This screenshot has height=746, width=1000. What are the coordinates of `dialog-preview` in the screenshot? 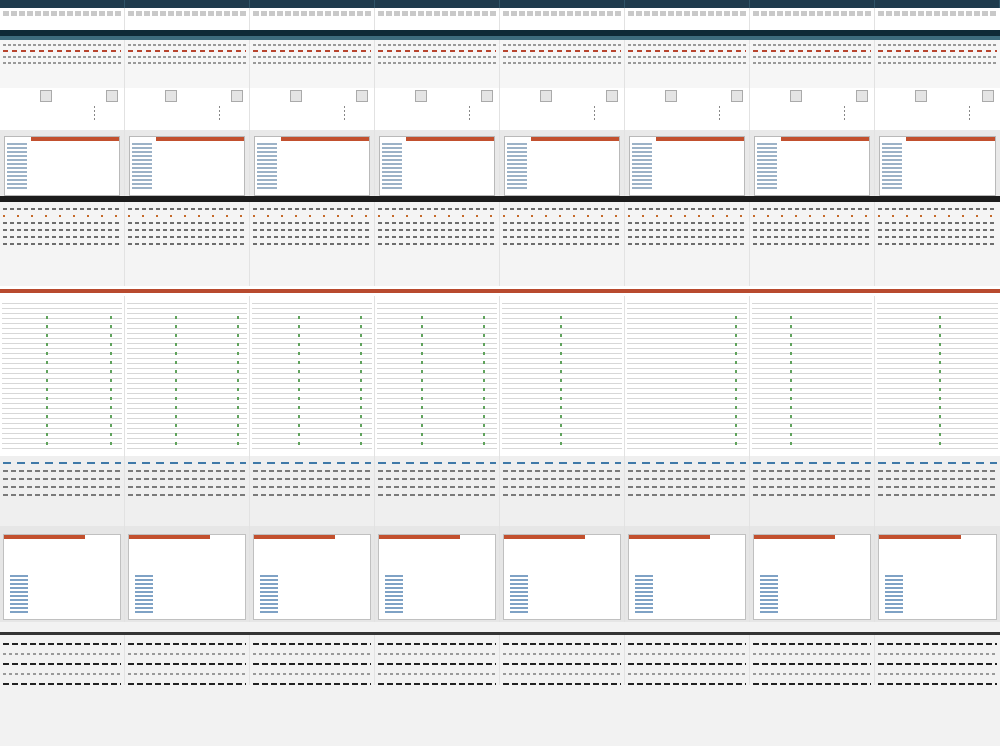 It's located at (437, 166).